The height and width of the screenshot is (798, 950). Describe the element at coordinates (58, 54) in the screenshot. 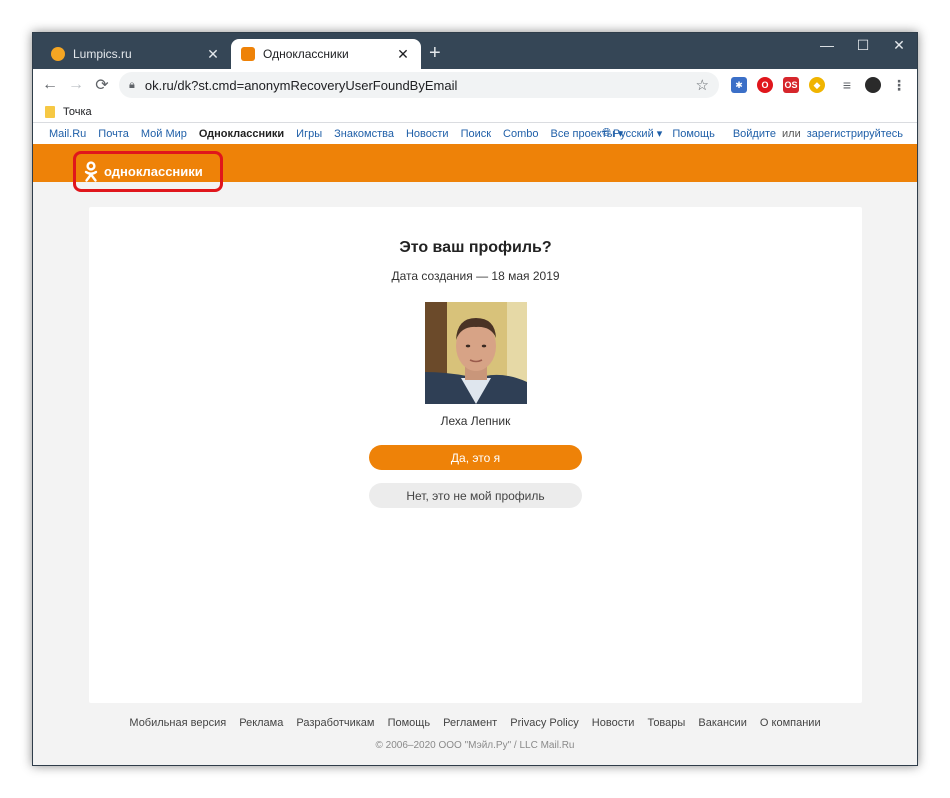

I see `lumpics-favicon-icon` at that location.